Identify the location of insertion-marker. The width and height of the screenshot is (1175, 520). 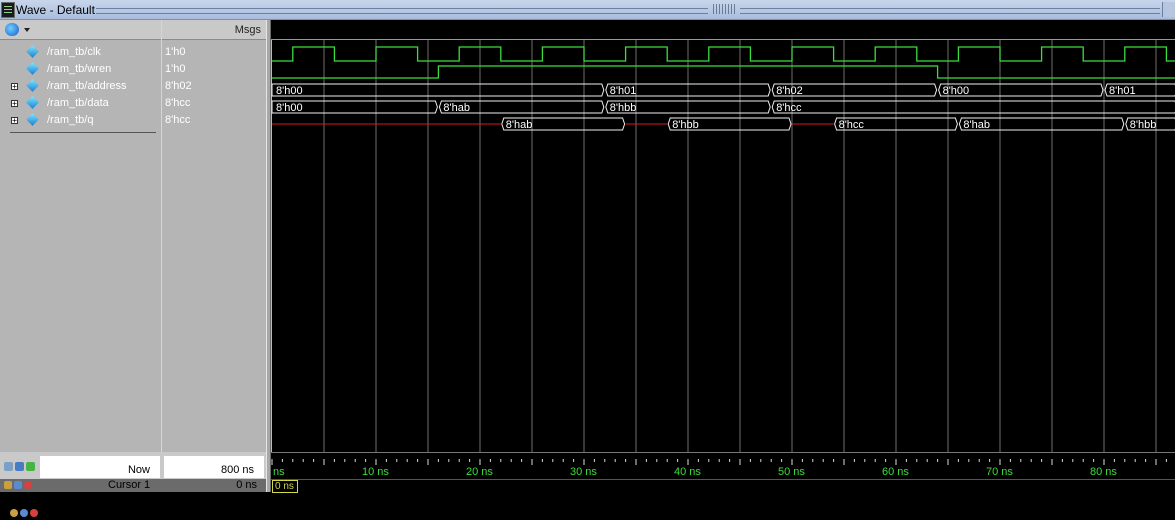
(83, 132).